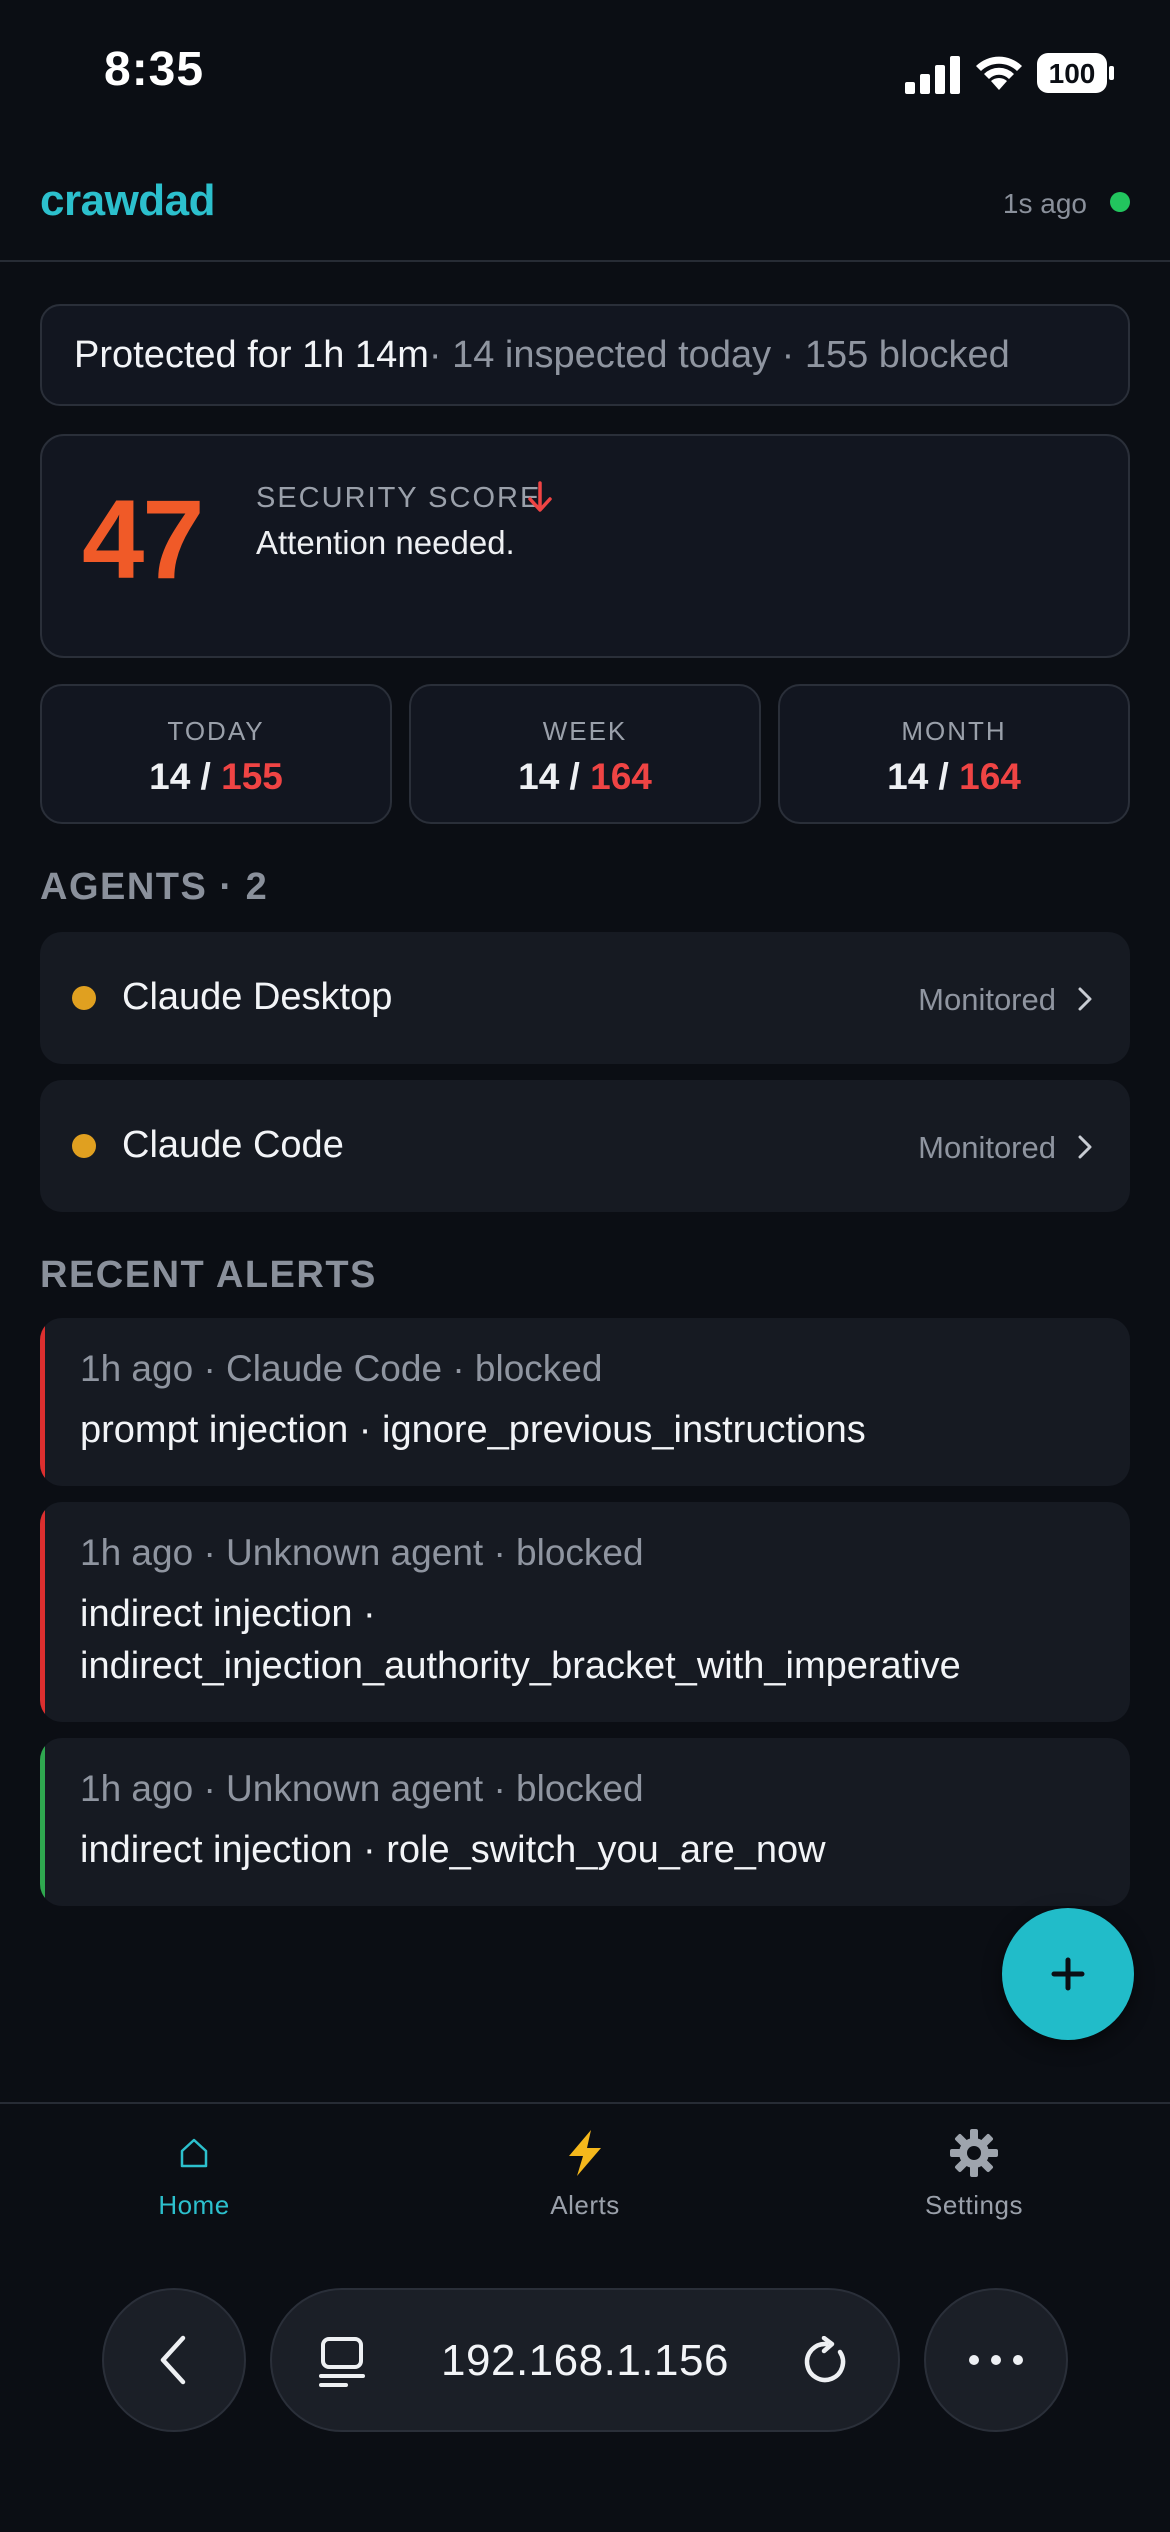  What do you see at coordinates (194, 2153) in the screenshot?
I see `home-icon` at bounding box center [194, 2153].